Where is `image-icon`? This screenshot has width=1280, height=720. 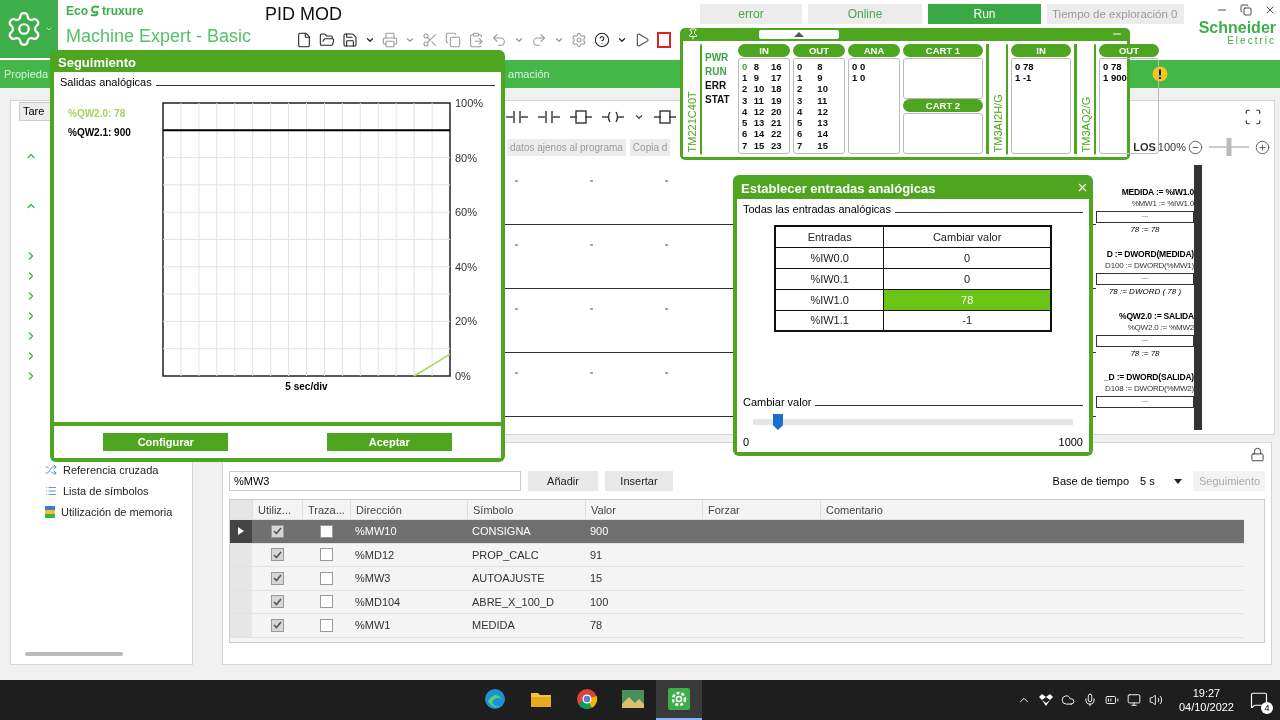 image-icon is located at coordinates (633, 699).